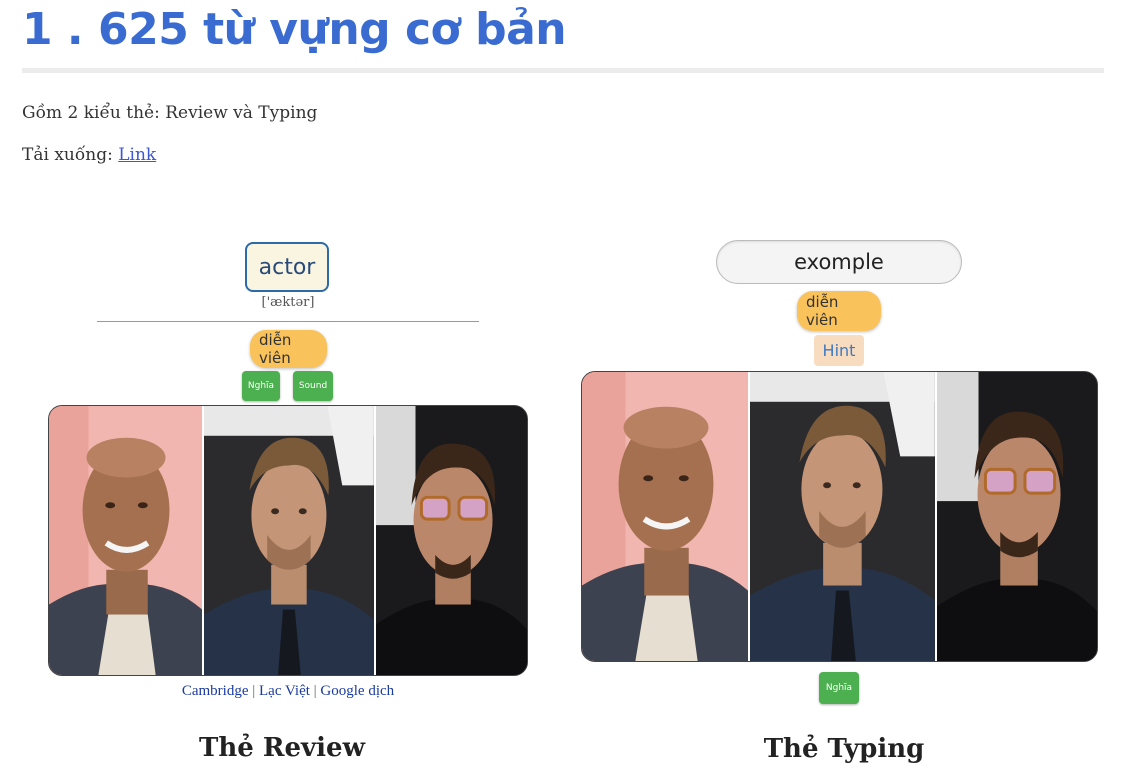  What do you see at coordinates (839, 688) in the screenshot?
I see `typing-meaning-button: Nghĩa` at bounding box center [839, 688].